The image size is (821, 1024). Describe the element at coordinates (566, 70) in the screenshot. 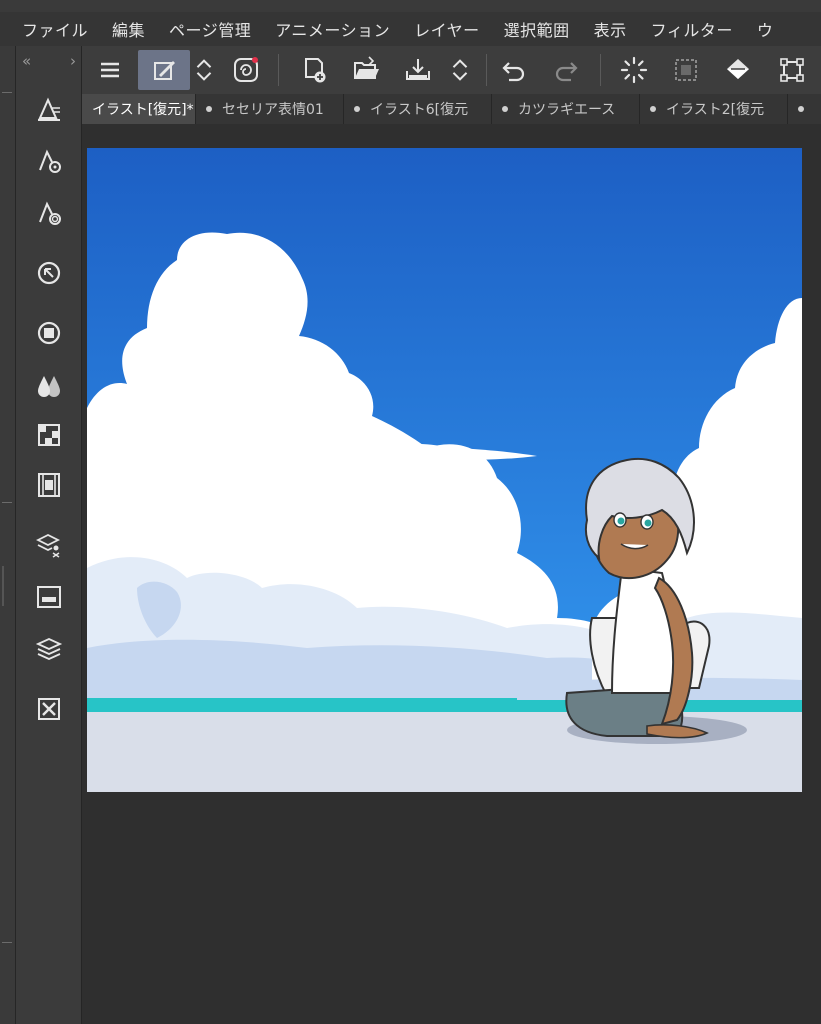

I see `redo-icon` at that location.